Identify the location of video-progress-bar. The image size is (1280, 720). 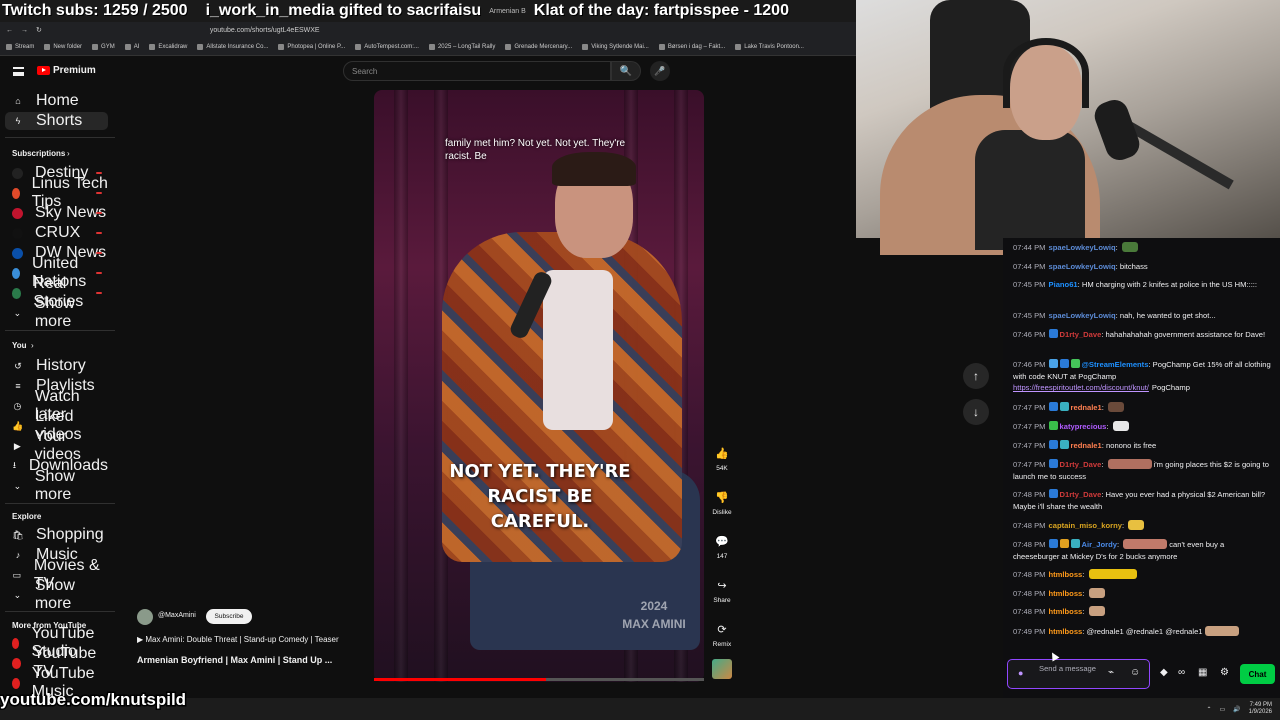
(539, 679).